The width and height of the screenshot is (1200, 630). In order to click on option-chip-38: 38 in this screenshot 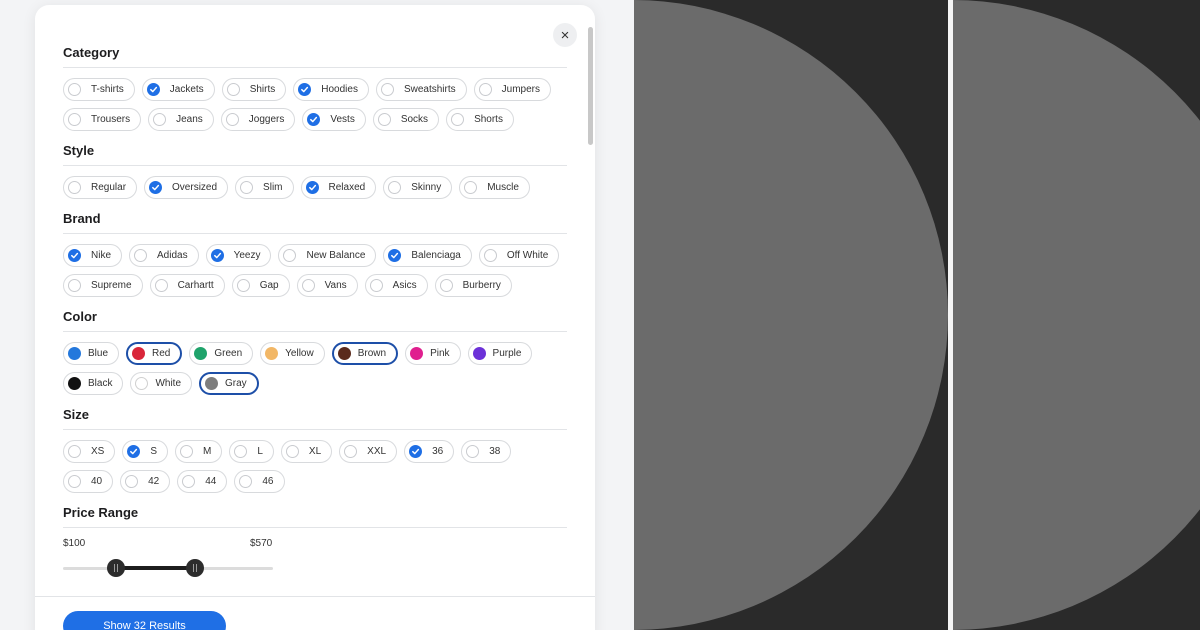, I will do `click(486, 451)`.